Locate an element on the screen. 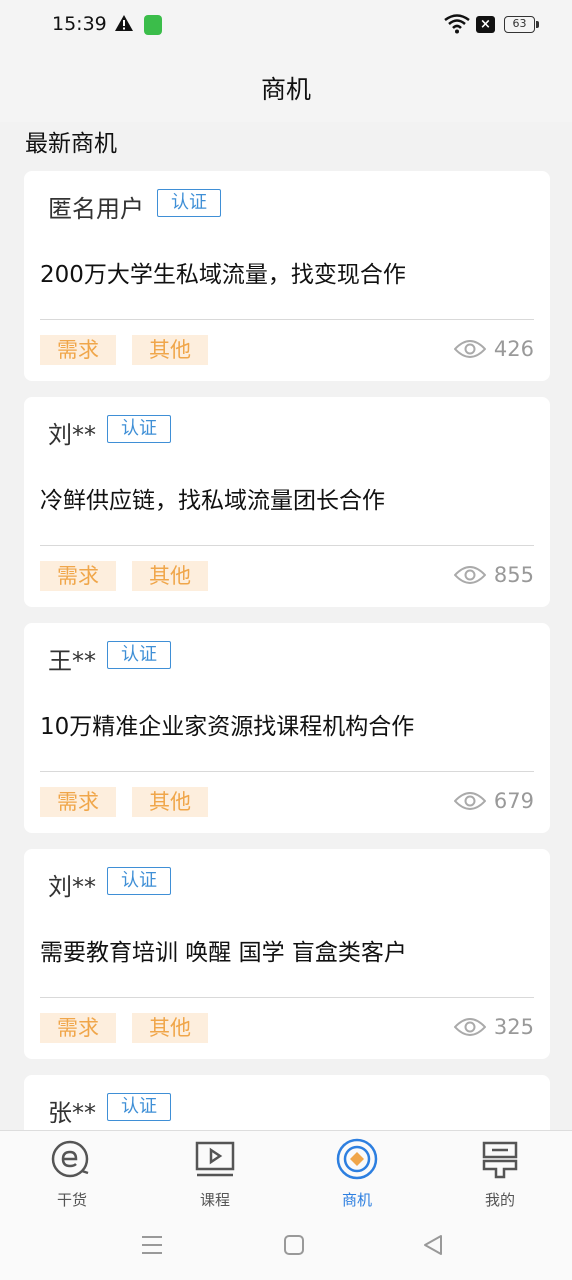 Image resolution: width=572 pixels, height=1280 pixels. status-bar: 15:39 × 63 is located at coordinates (286, 26).